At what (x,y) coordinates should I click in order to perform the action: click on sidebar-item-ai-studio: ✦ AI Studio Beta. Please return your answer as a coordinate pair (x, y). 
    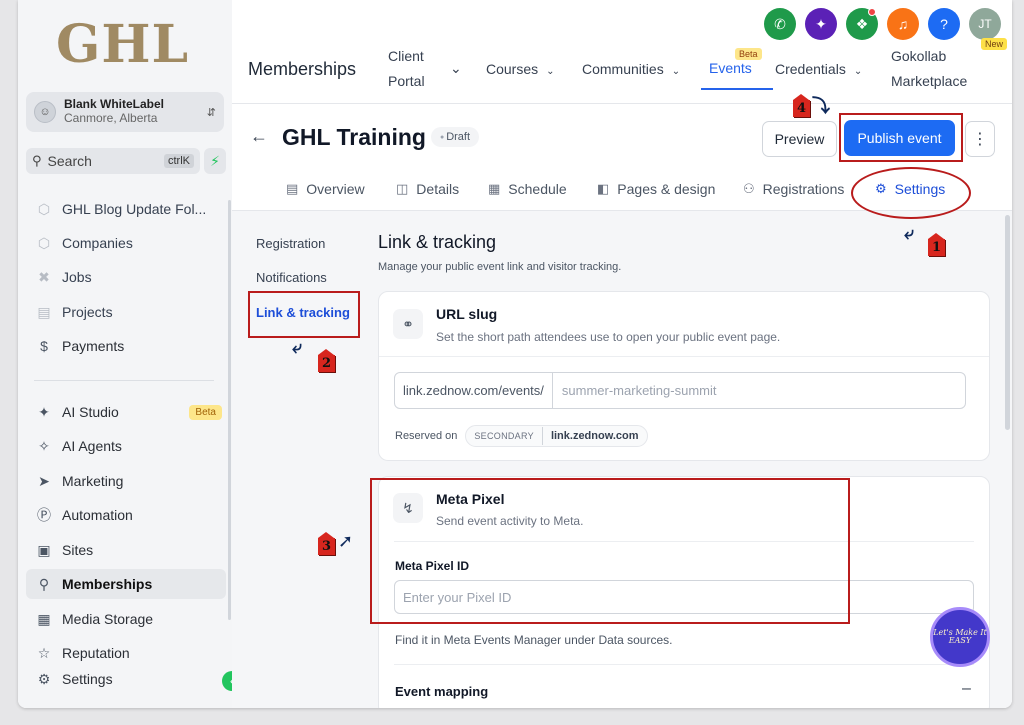
    Looking at the image, I should click on (126, 412).